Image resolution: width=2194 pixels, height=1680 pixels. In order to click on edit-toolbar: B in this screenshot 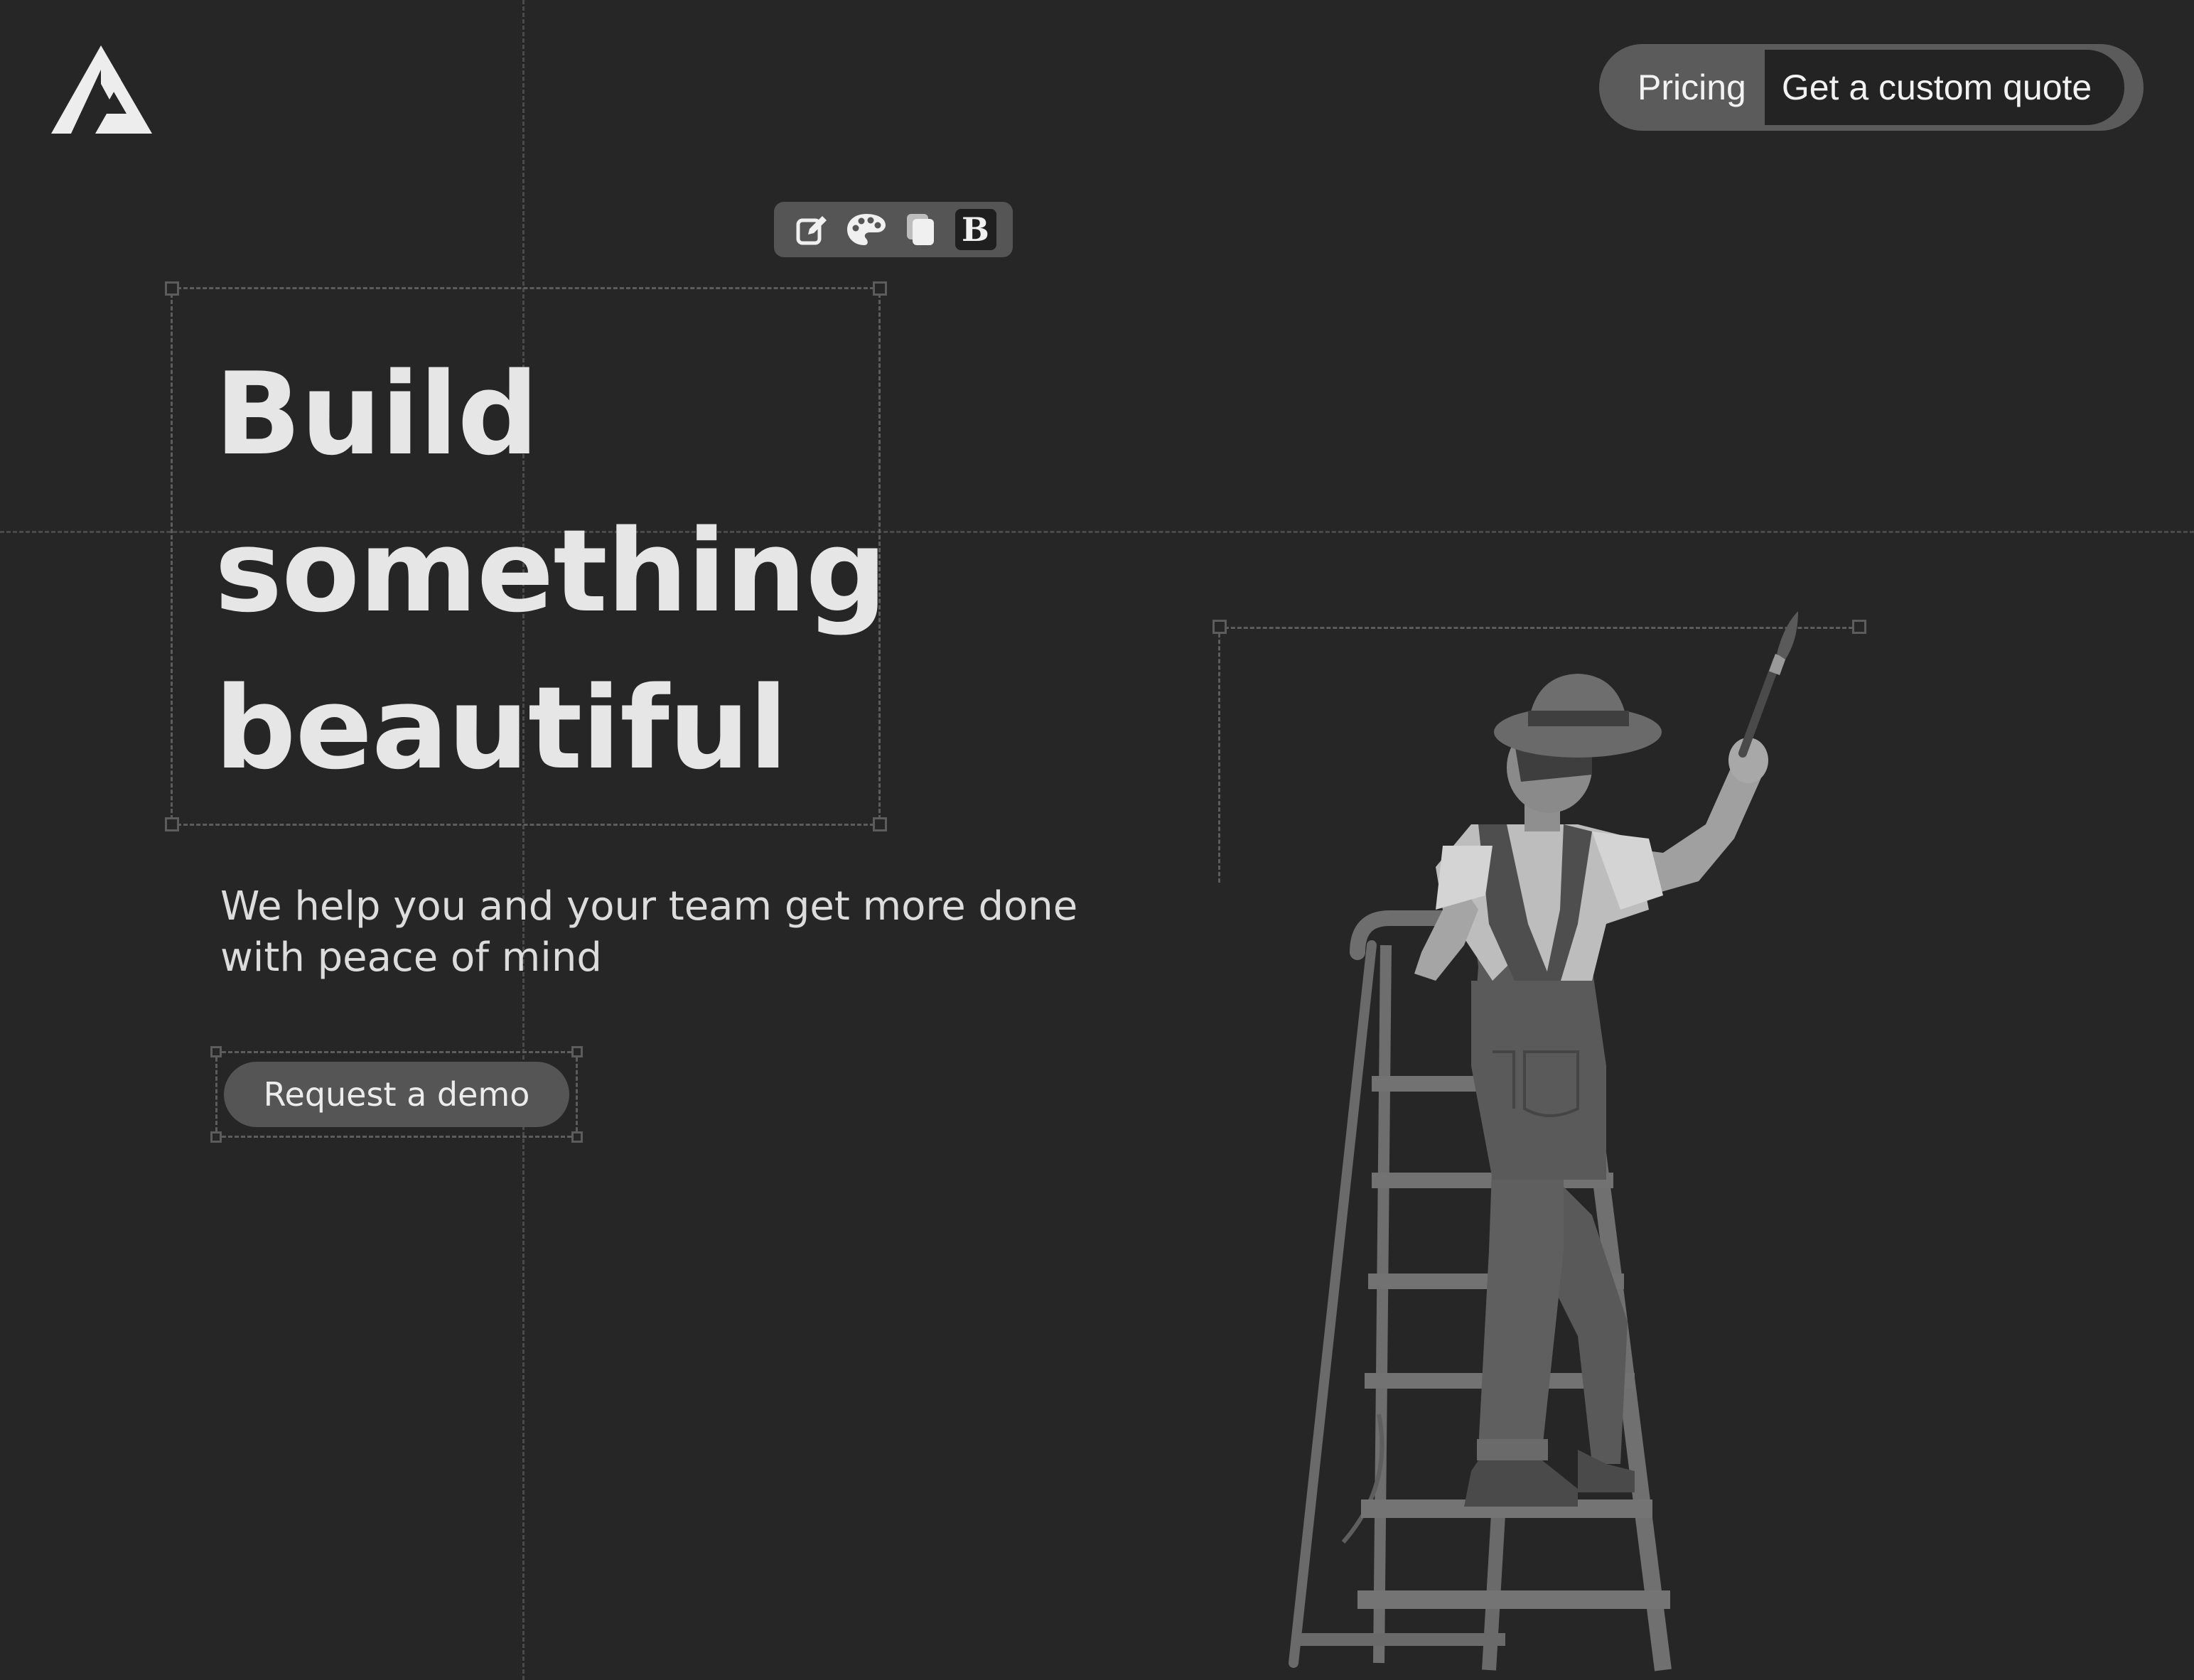, I will do `click(893, 230)`.